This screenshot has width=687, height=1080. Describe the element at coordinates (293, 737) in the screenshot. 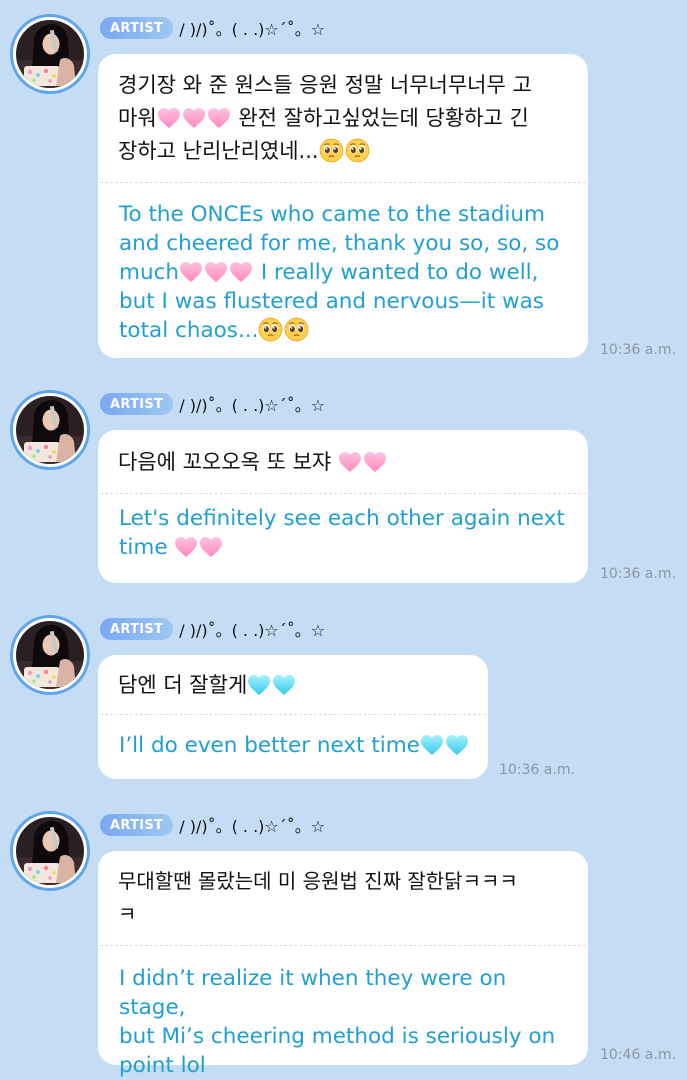

I see `english-translation: I’ll do even better next time` at that location.